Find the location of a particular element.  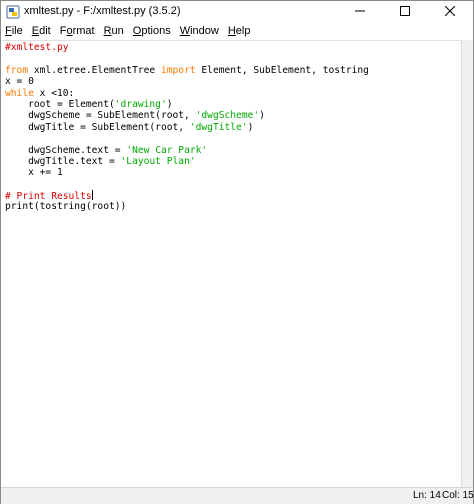

maximize-icon is located at coordinates (404, 12).